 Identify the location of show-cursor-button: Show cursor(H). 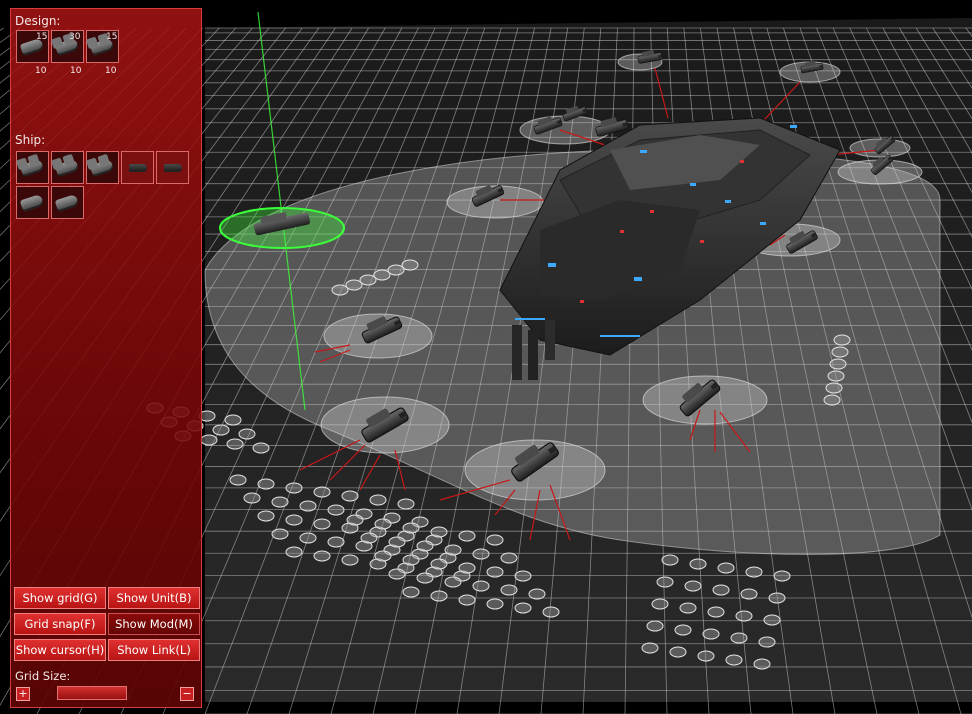
(60, 650).